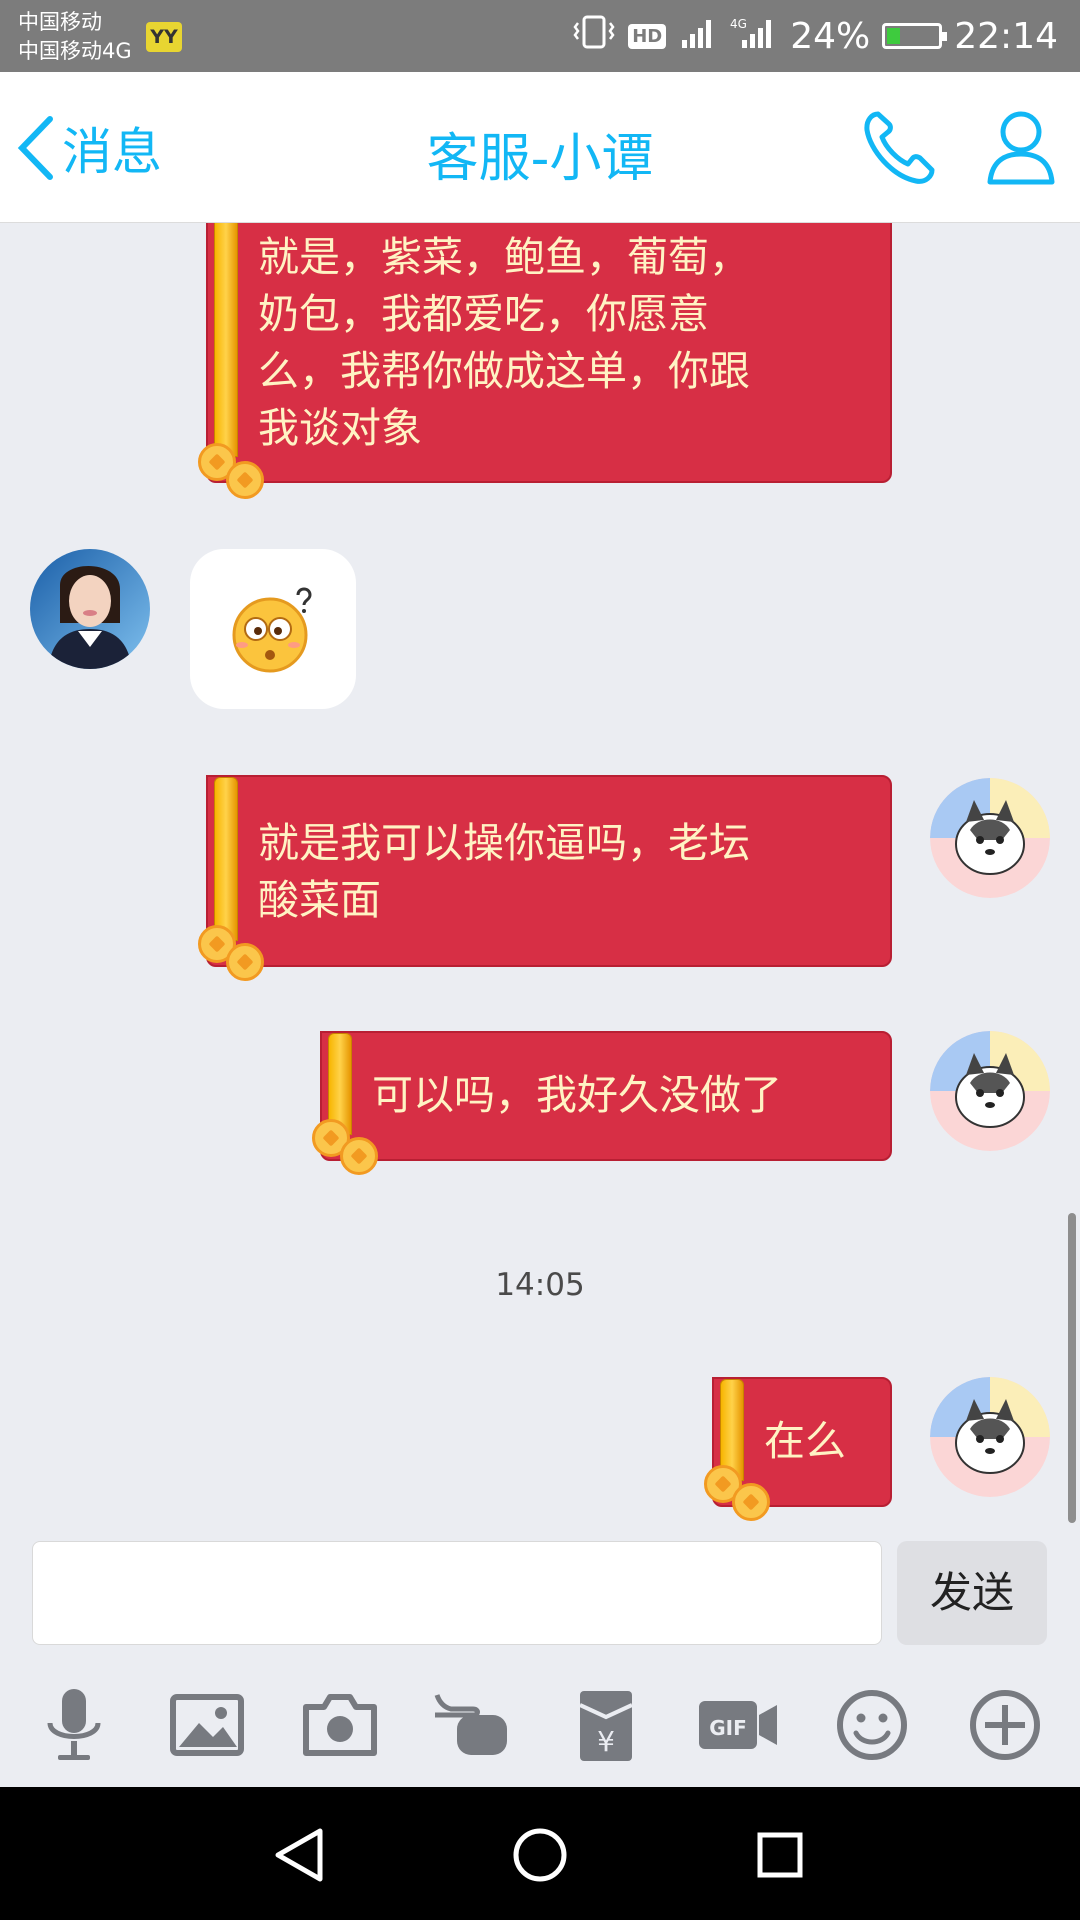 This screenshot has height=1920, width=1080. Describe the element at coordinates (540, 1857) in the screenshot. I see `home-circle-icon` at that location.